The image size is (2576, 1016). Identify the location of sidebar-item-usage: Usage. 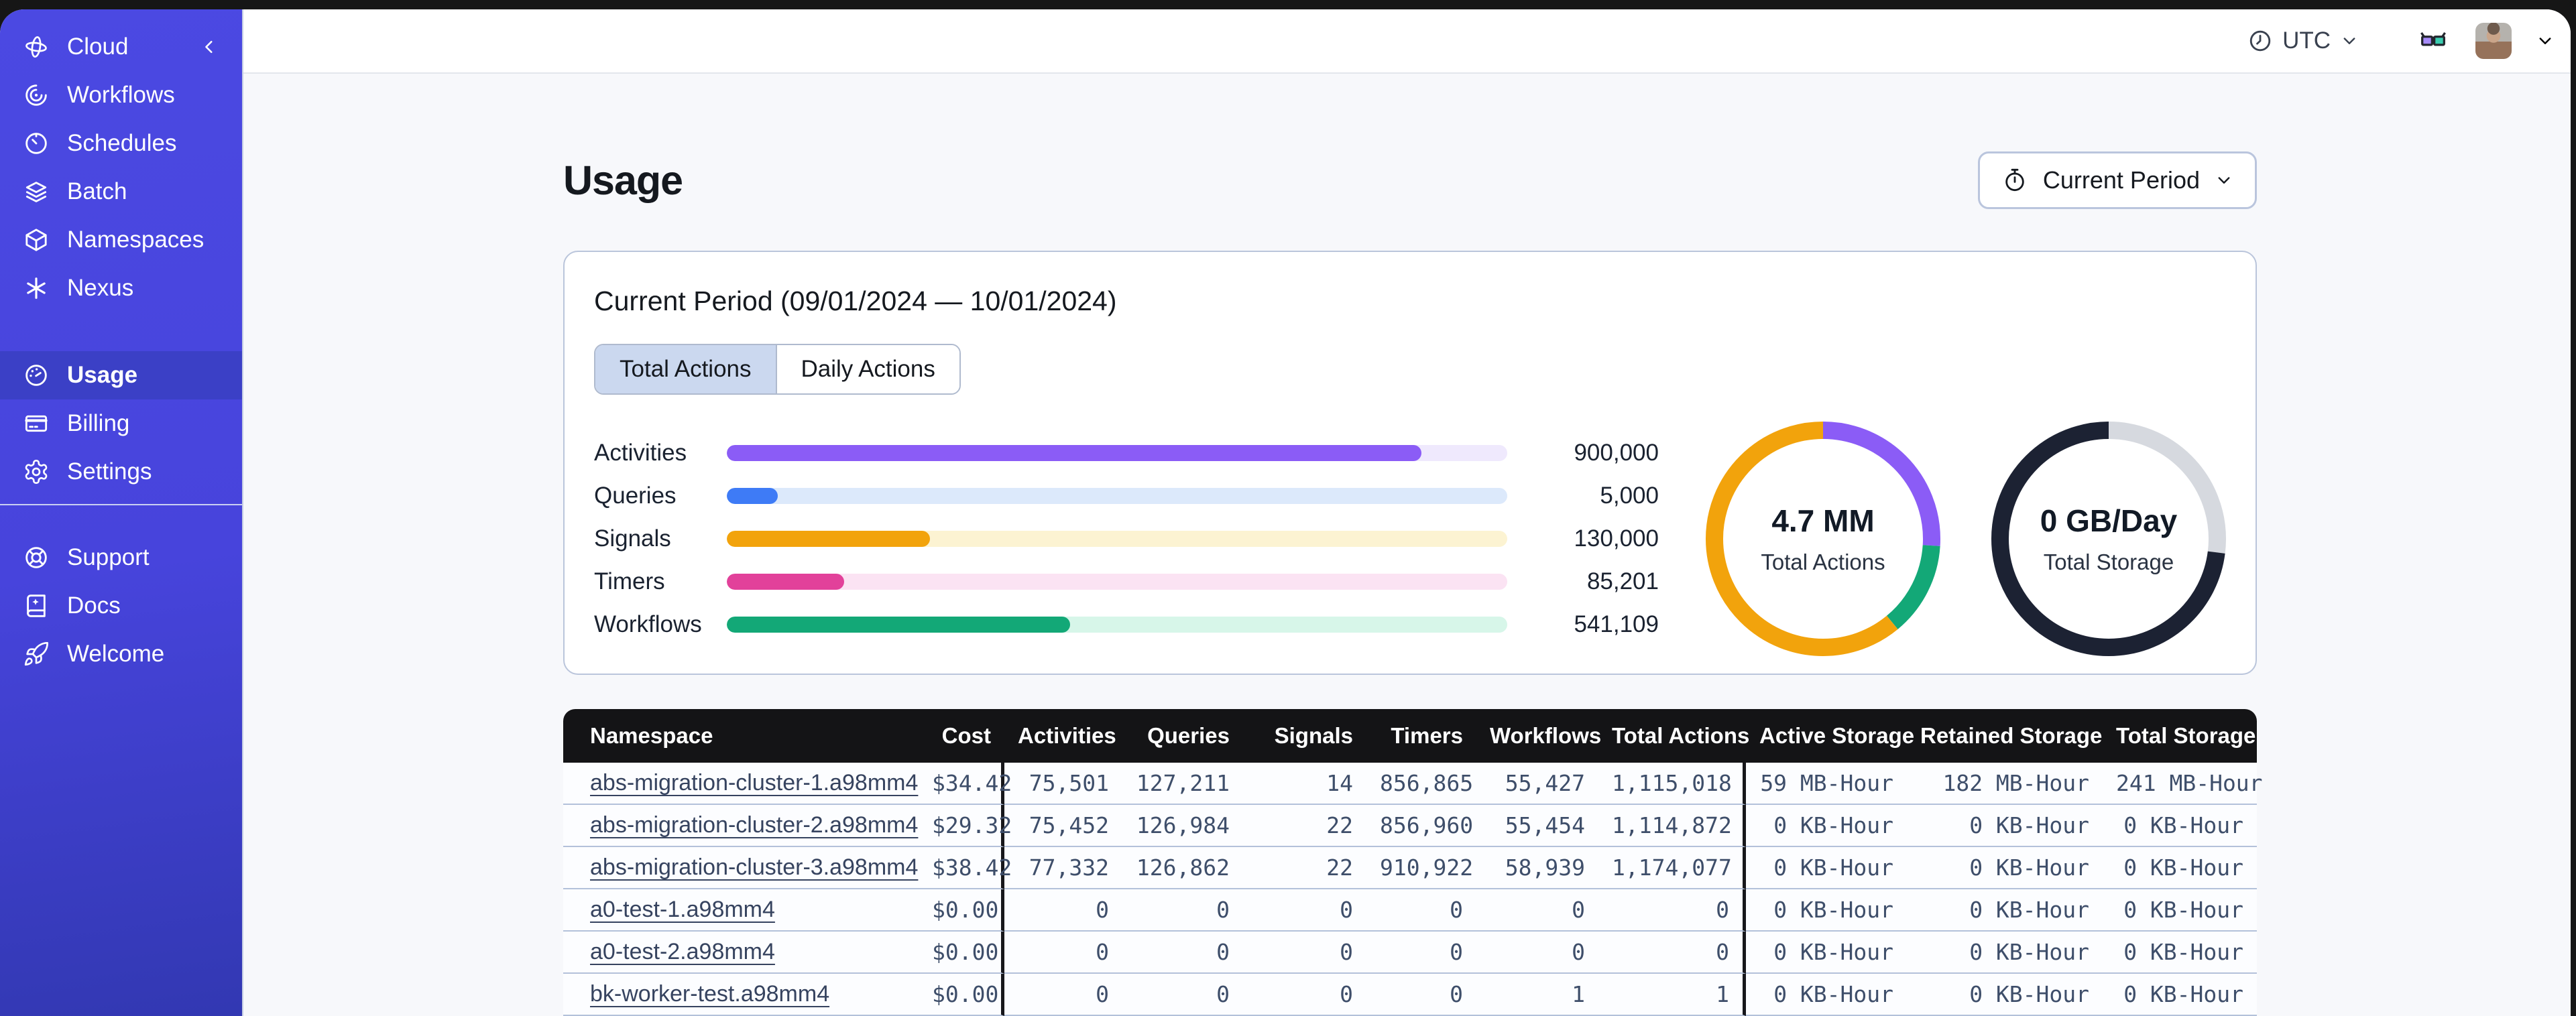
(121, 375).